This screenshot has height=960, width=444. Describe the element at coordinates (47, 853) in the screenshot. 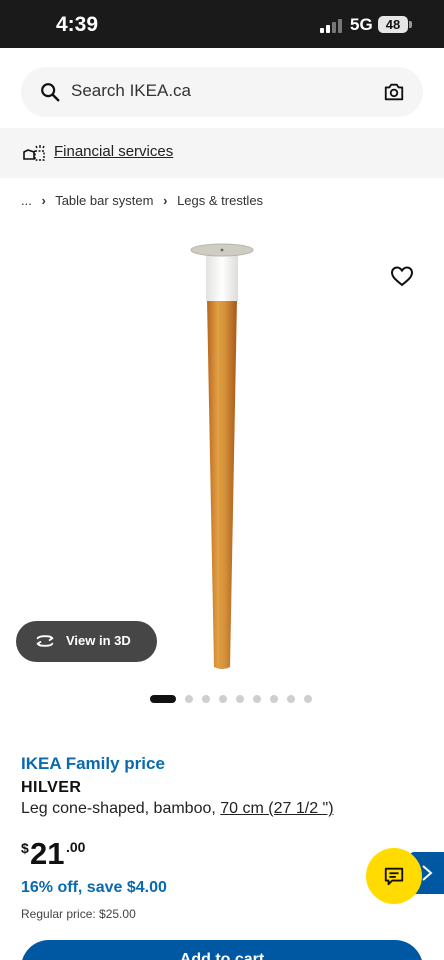

I see `price-whole: 21` at that location.